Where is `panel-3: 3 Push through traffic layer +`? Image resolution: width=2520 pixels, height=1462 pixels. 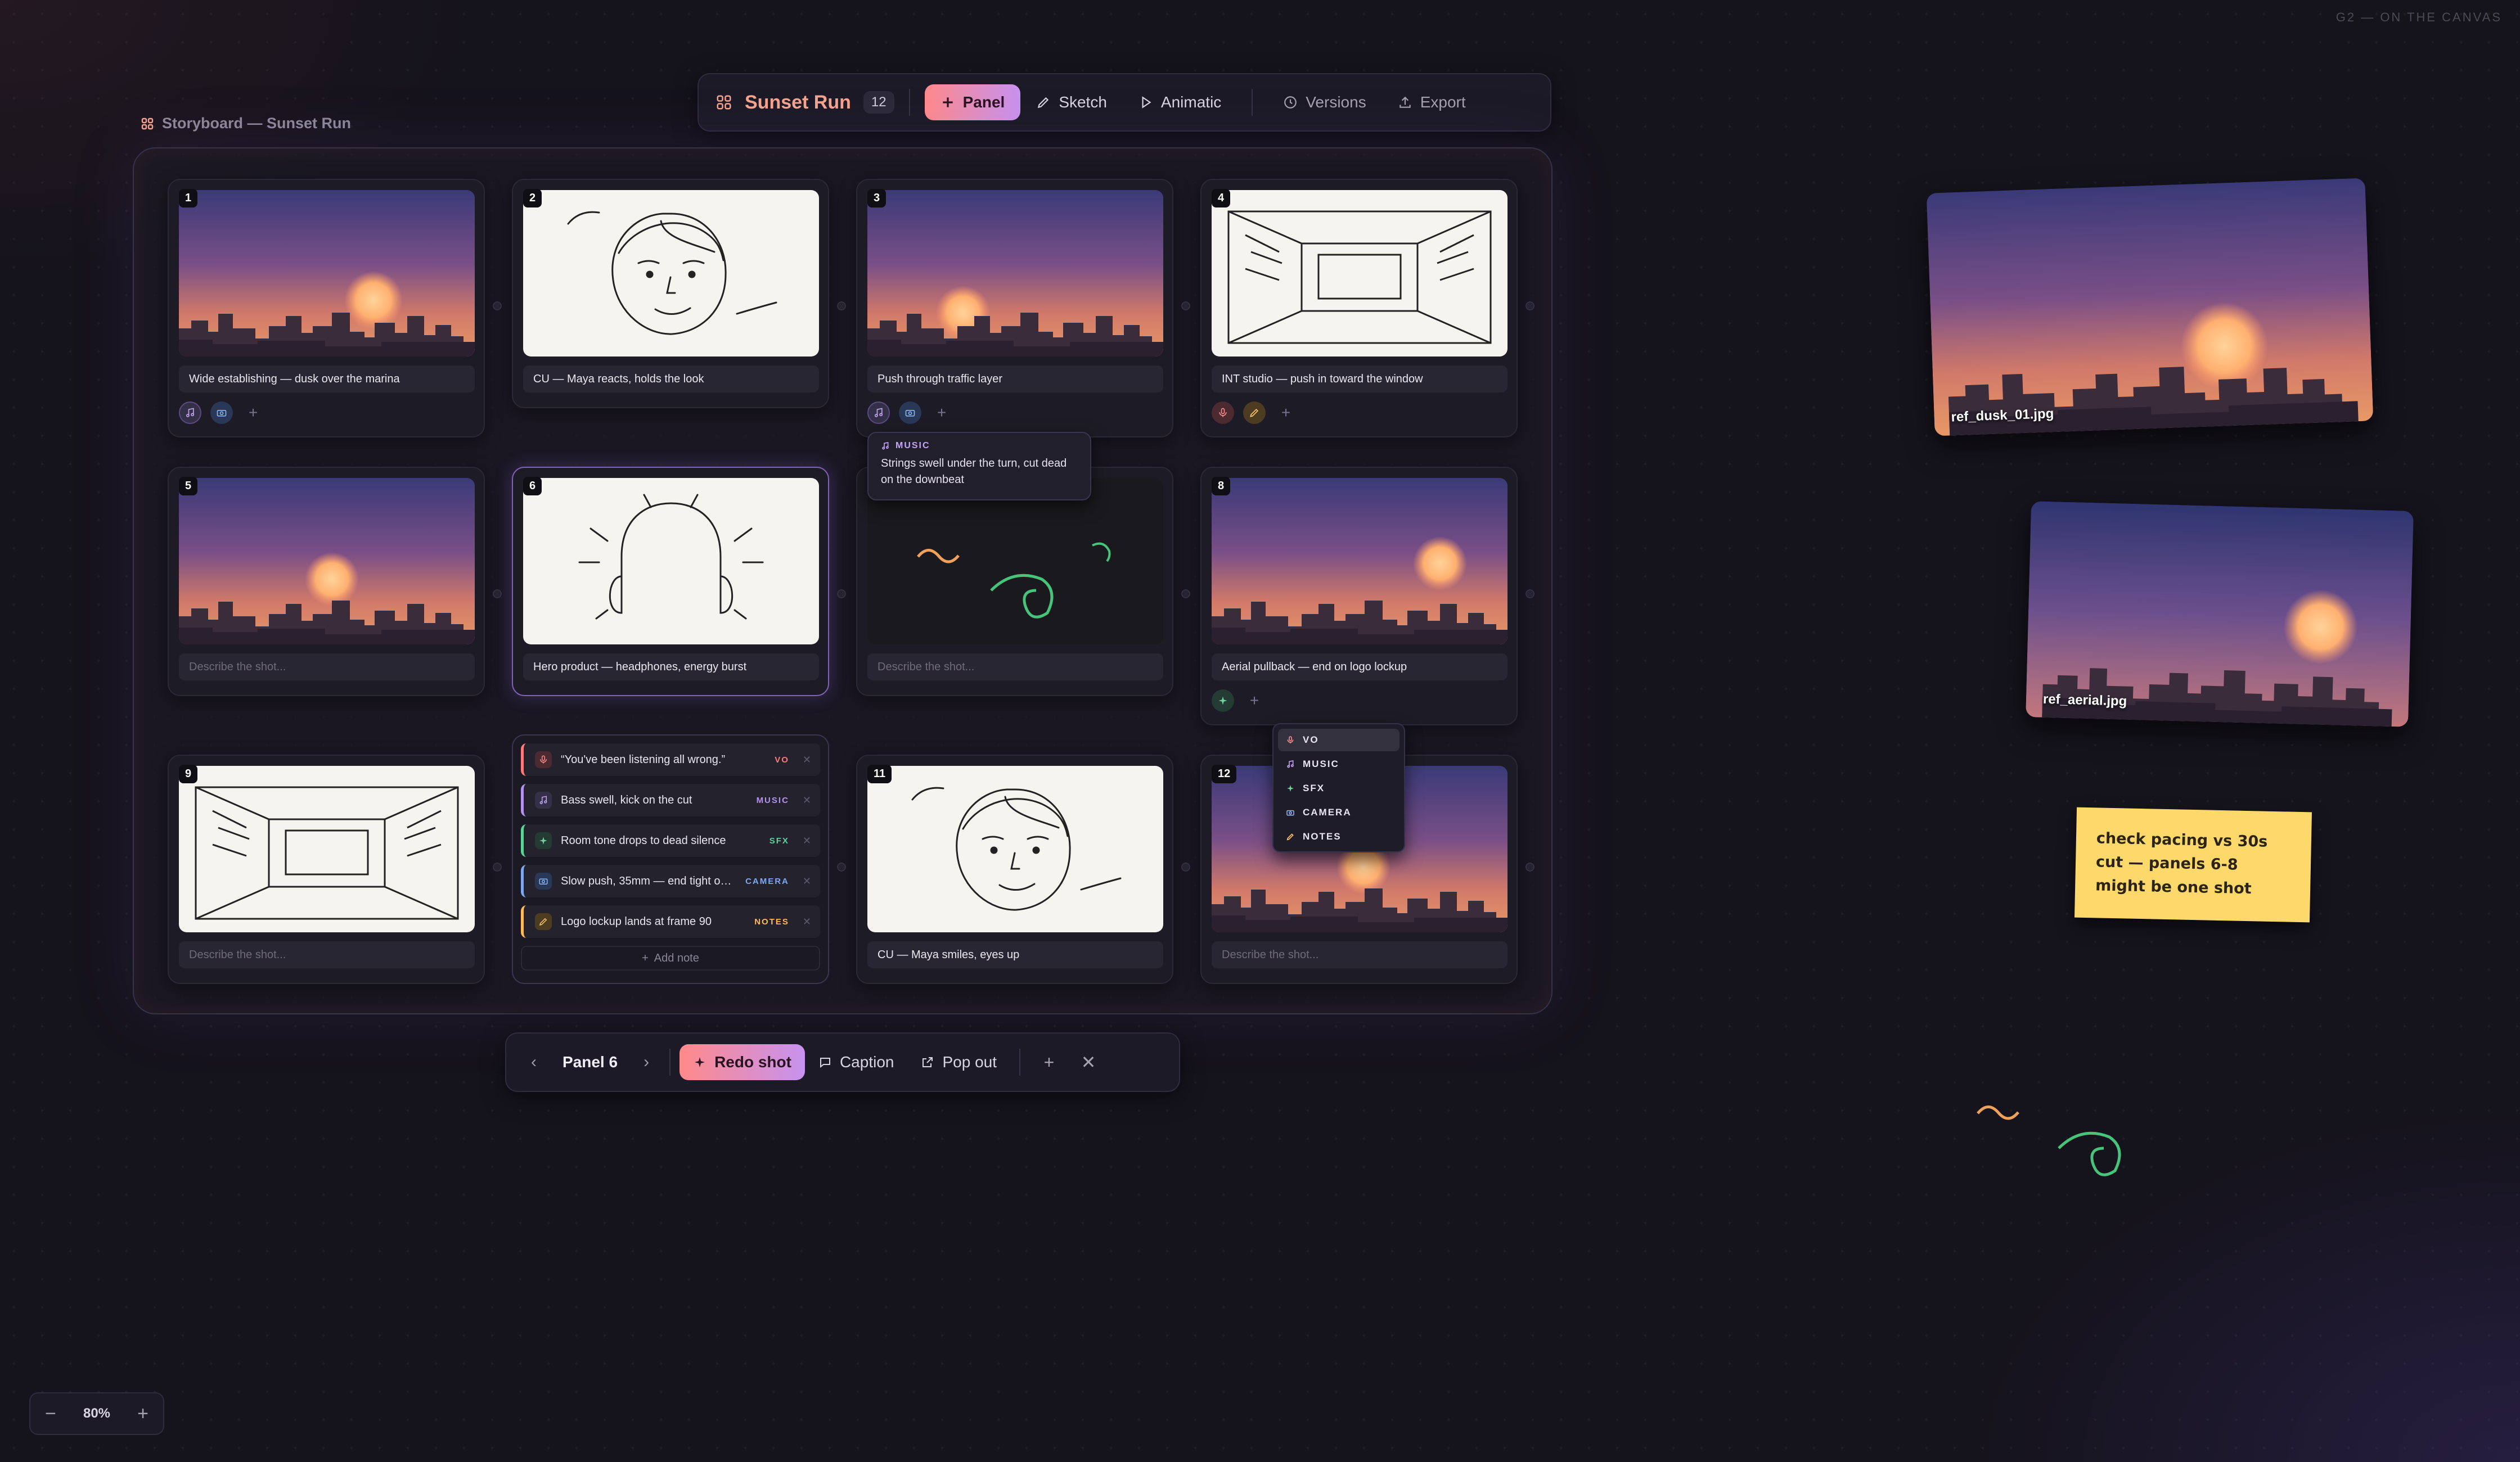 panel-3: 3 Push through traffic layer + is located at coordinates (1014, 308).